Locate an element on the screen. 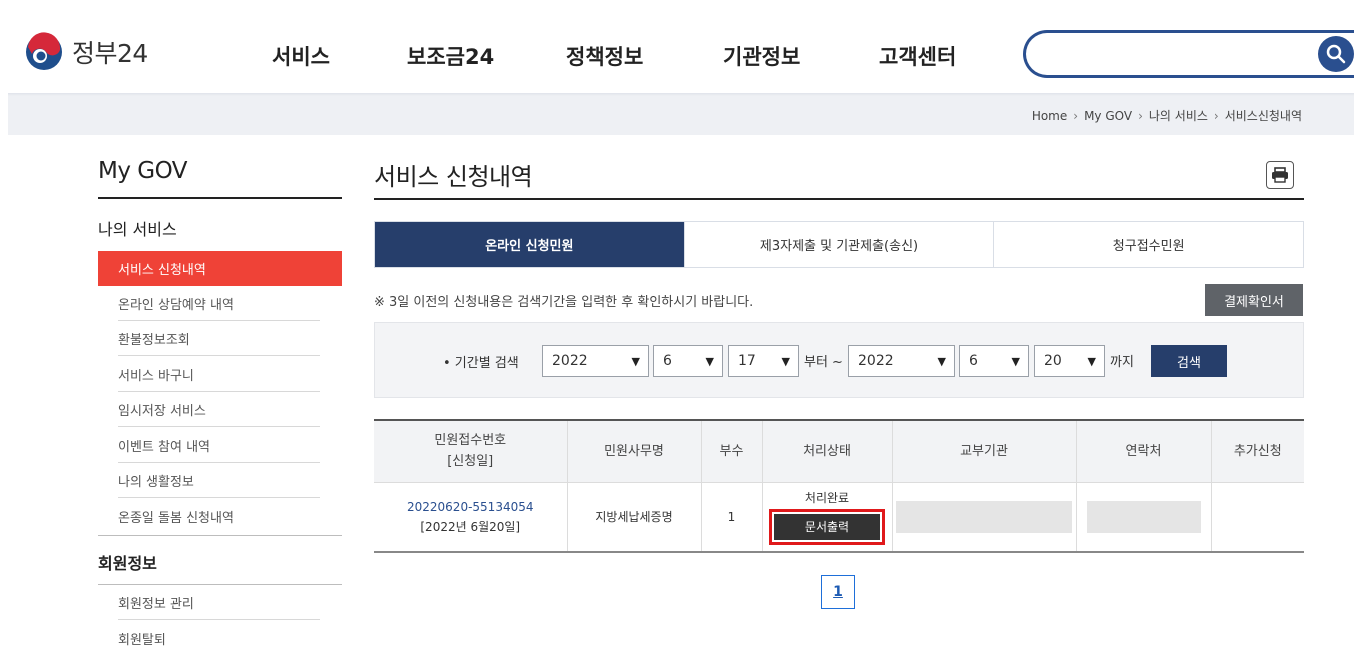 This screenshot has height=650, width=1354. search-input is located at coordinates (1180, 54).